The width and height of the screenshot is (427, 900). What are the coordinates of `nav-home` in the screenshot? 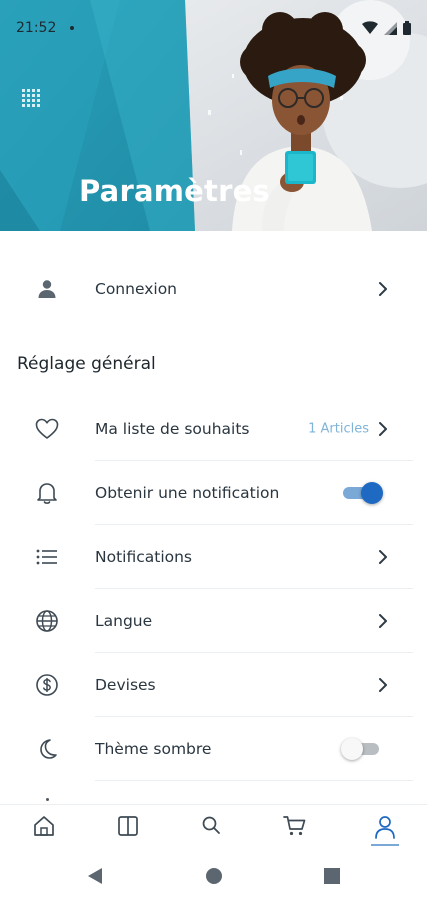 It's located at (44, 830).